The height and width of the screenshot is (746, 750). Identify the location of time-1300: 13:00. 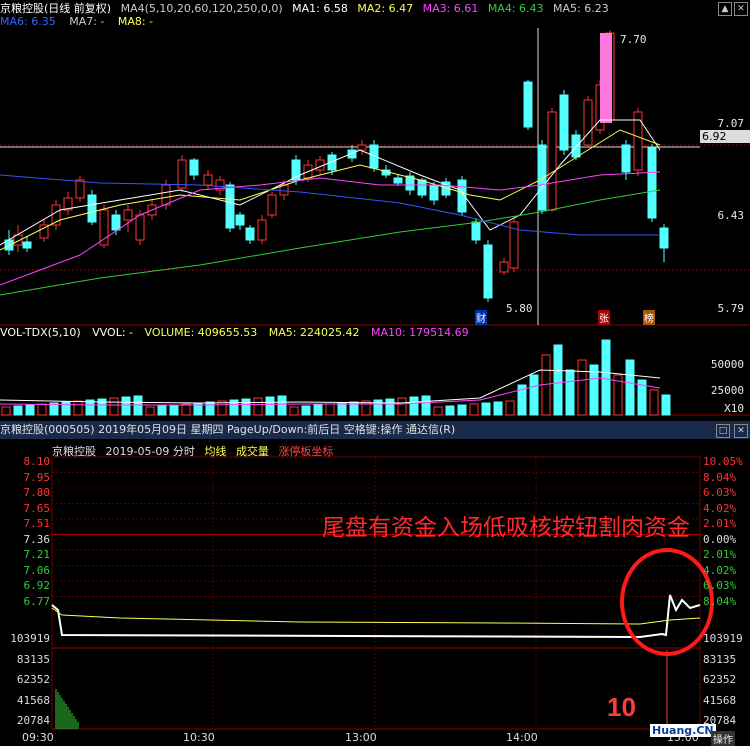
(361, 737).